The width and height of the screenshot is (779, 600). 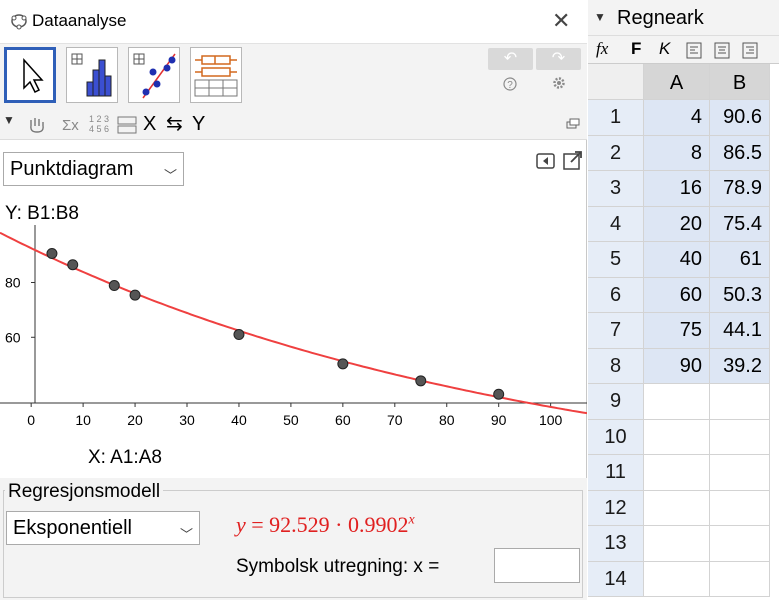 I want to click on column-header-a: A, so click(x=677, y=82).